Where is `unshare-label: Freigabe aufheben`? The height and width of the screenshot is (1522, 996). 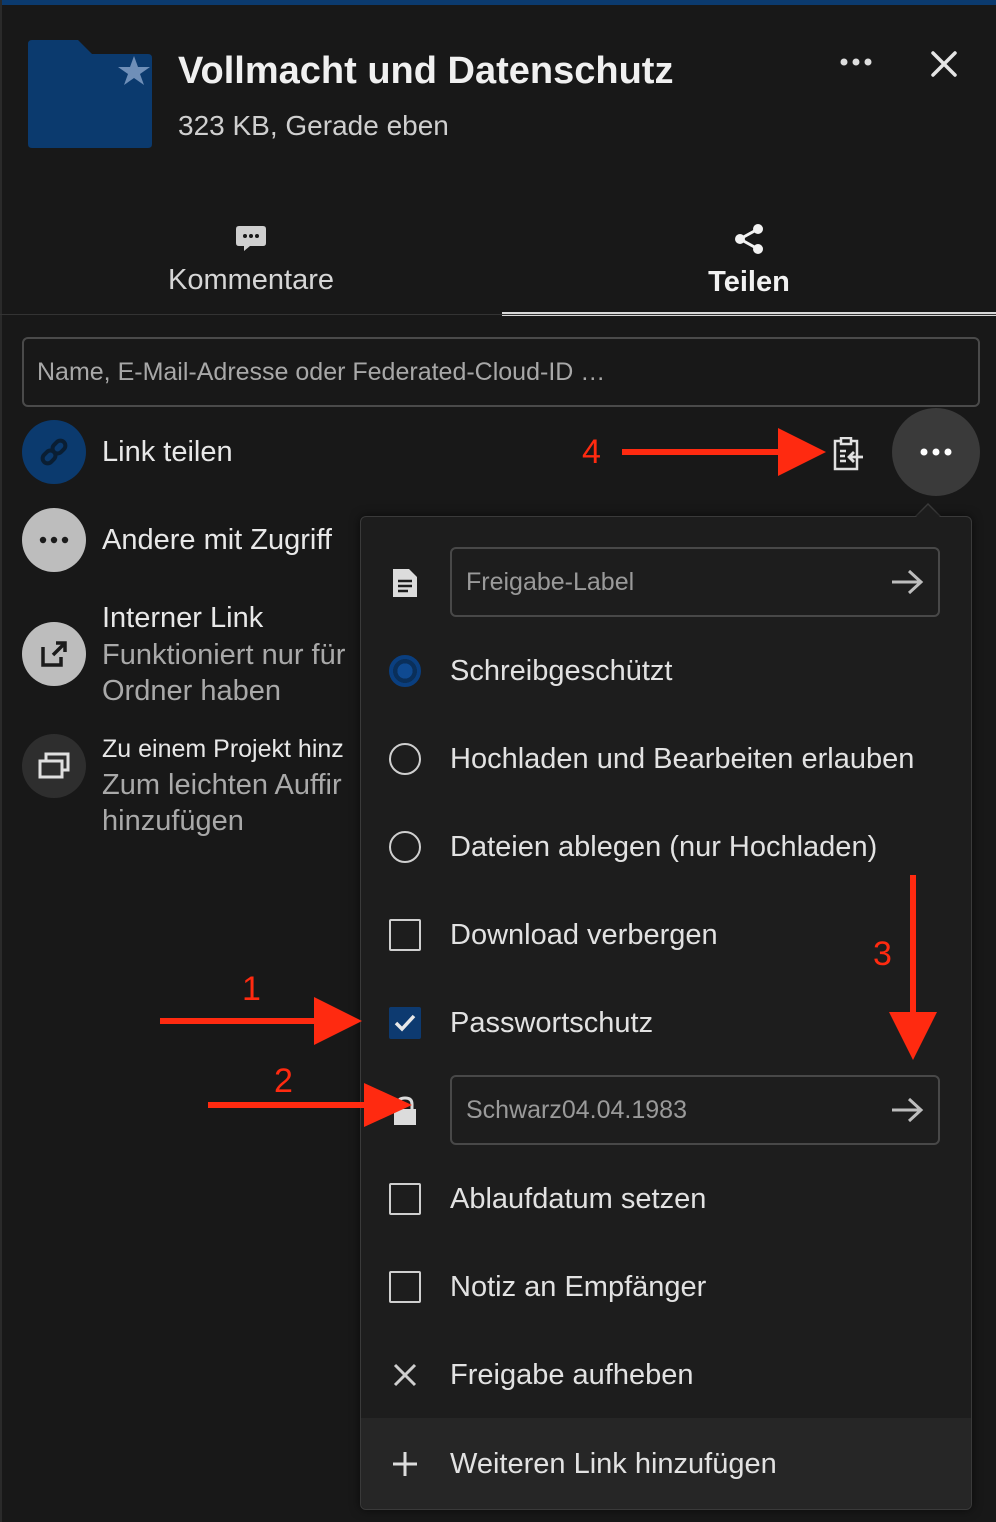
unshare-label: Freigabe aufheben is located at coordinates (572, 1374).